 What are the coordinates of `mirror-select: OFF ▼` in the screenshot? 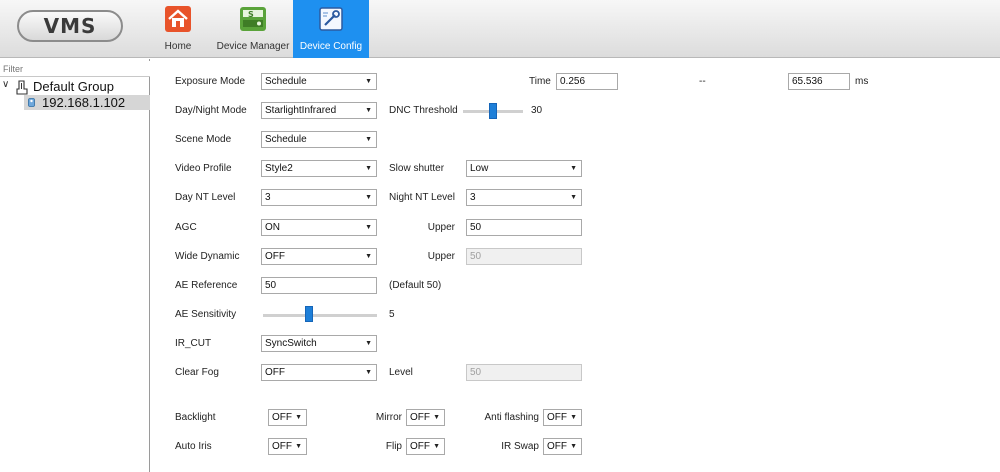 It's located at (425, 417).